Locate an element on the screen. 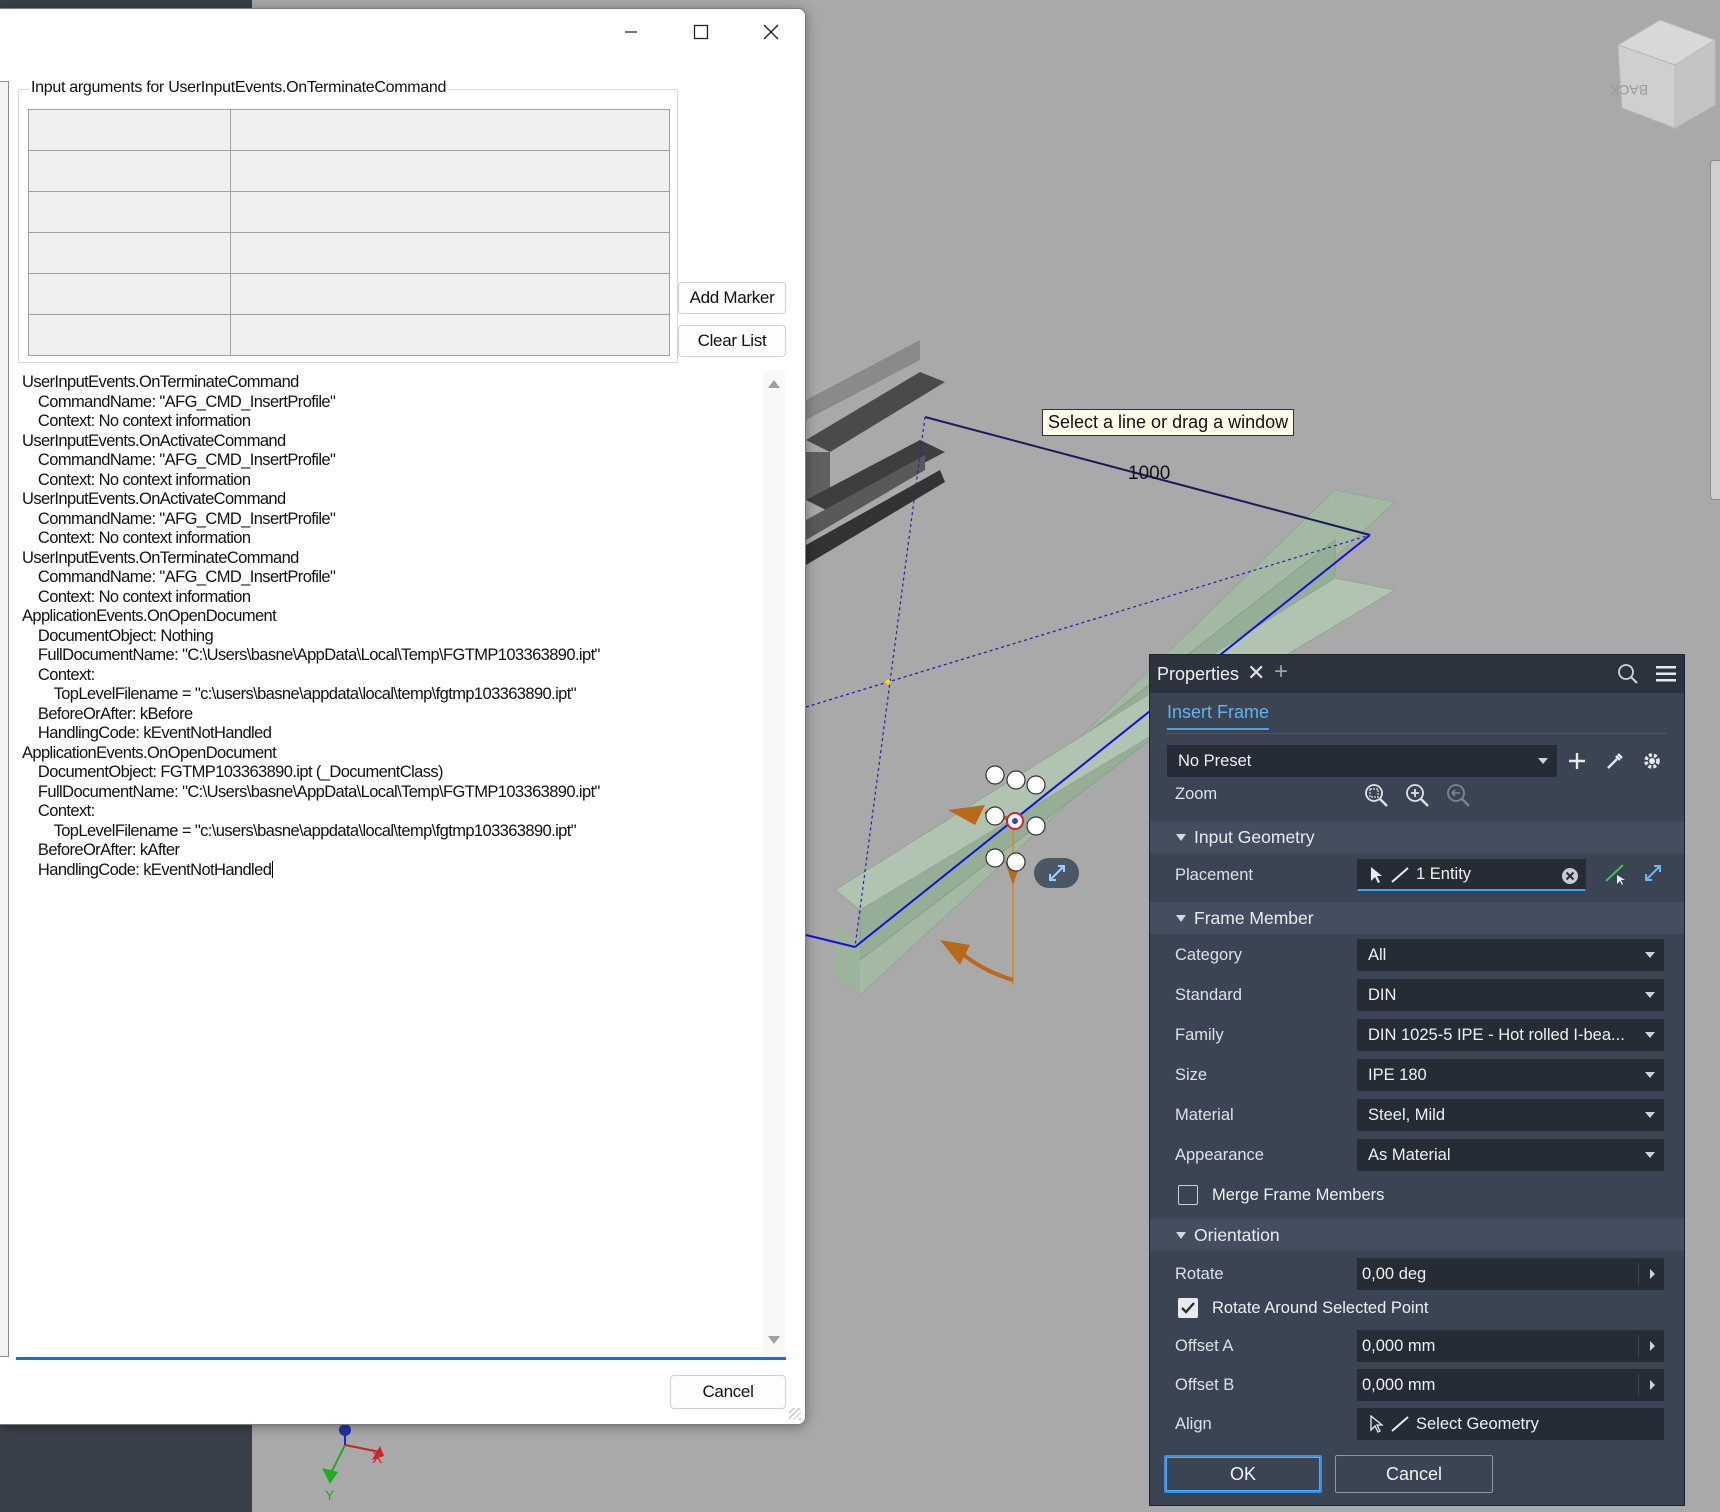 The image size is (1720, 1512). add-tab-icon: + is located at coordinates (1281, 672).